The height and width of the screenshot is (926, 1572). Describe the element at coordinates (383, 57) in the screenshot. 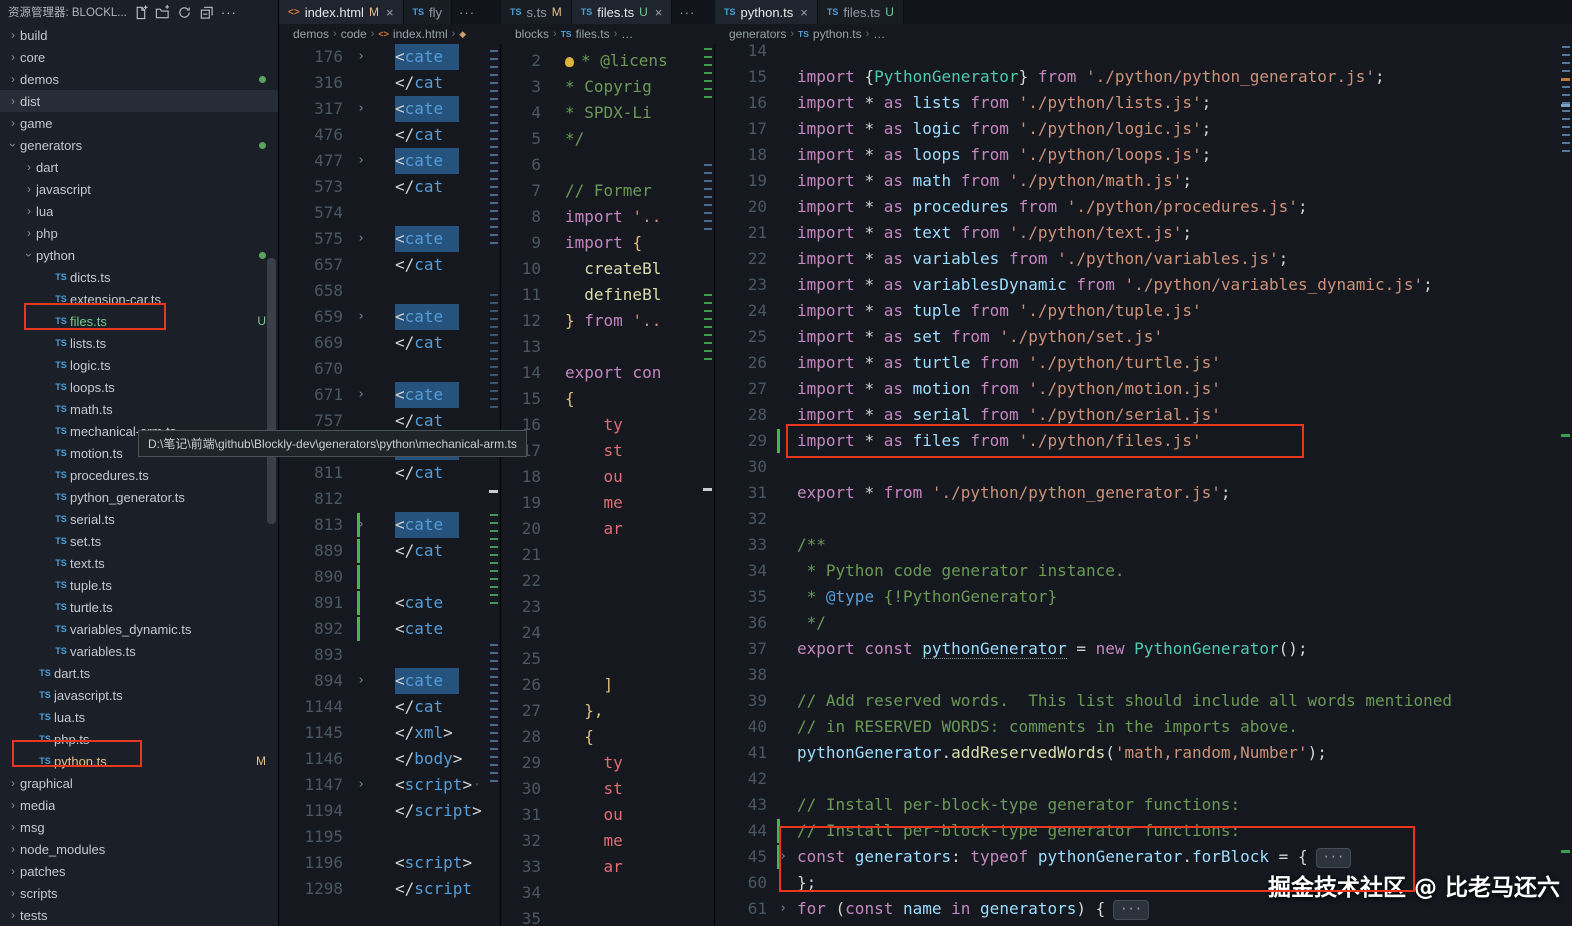

I see `code-line-176: 176 › <cate` at that location.